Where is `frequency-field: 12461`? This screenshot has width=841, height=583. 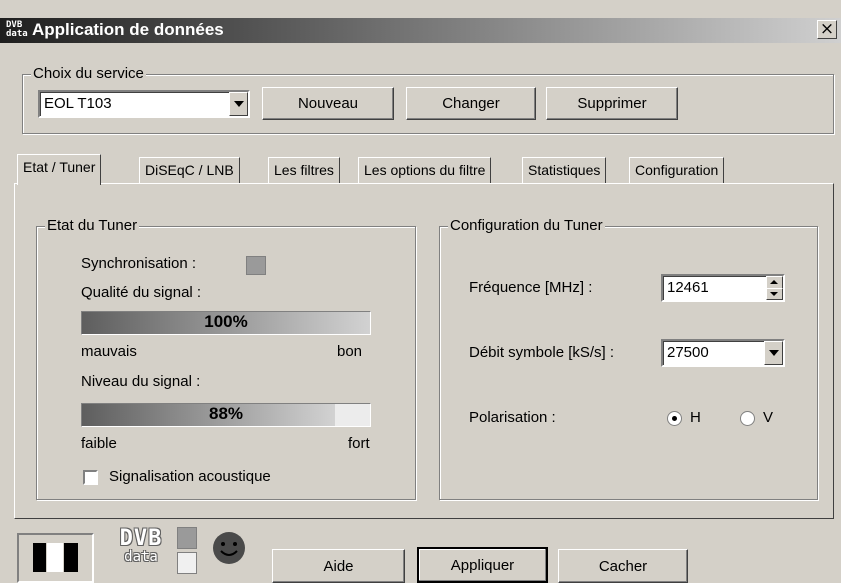
frequency-field: 12461 is located at coordinates (723, 288).